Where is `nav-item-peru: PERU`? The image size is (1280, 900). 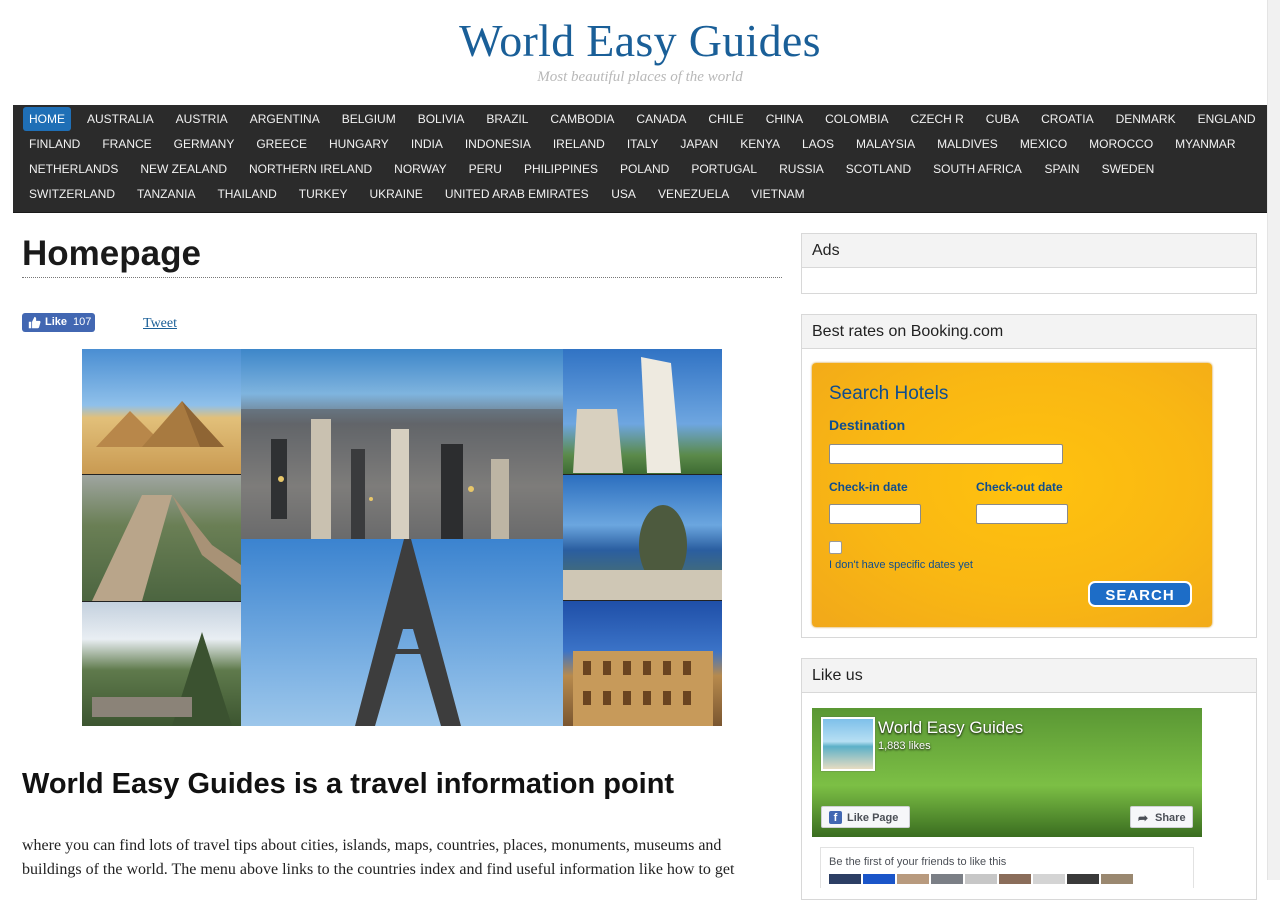 nav-item-peru: PERU is located at coordinates (485, 169).